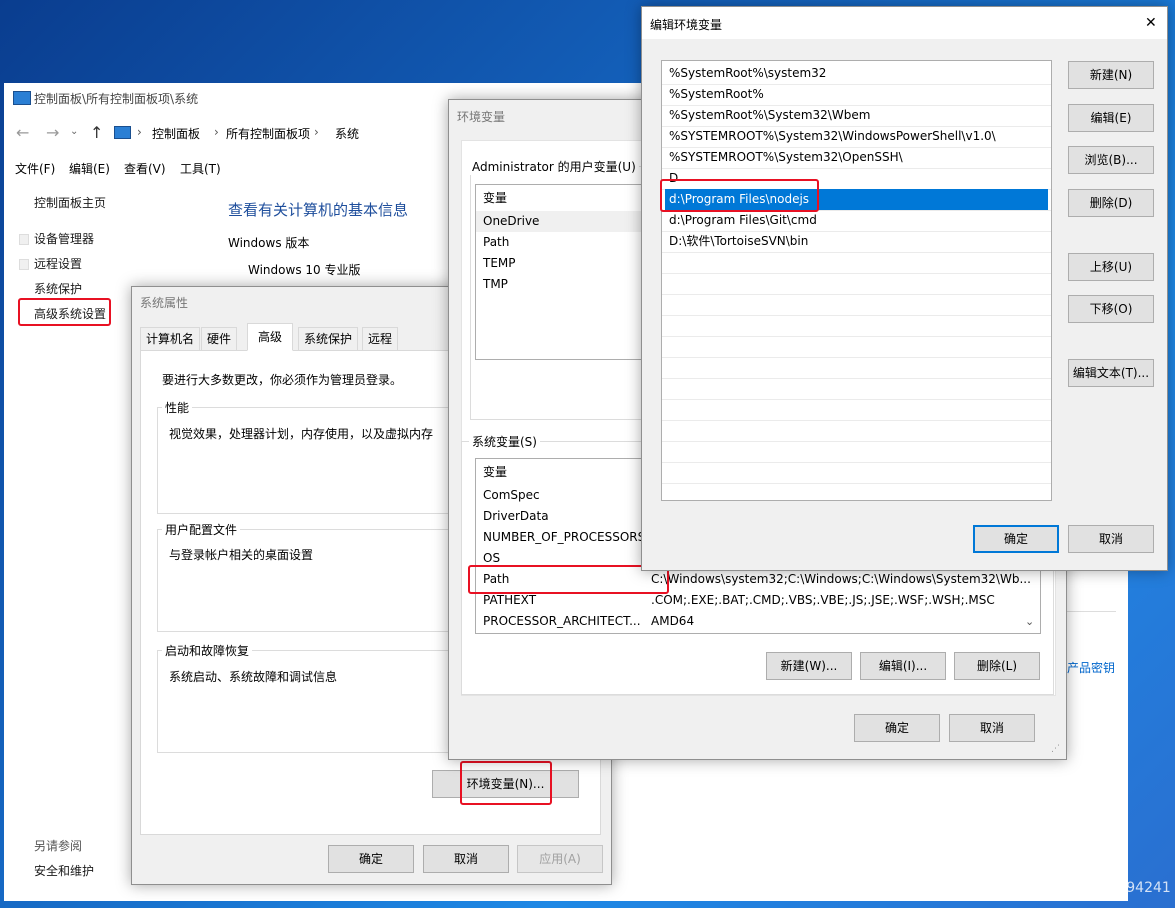 The width and height of the screenshot is (1175, 908). What do you see at coordinates (253, 677) in the screenshot?
I see `startup-desc: 系统启动、系统故障和调试信息` at bounding box center [253, 677].